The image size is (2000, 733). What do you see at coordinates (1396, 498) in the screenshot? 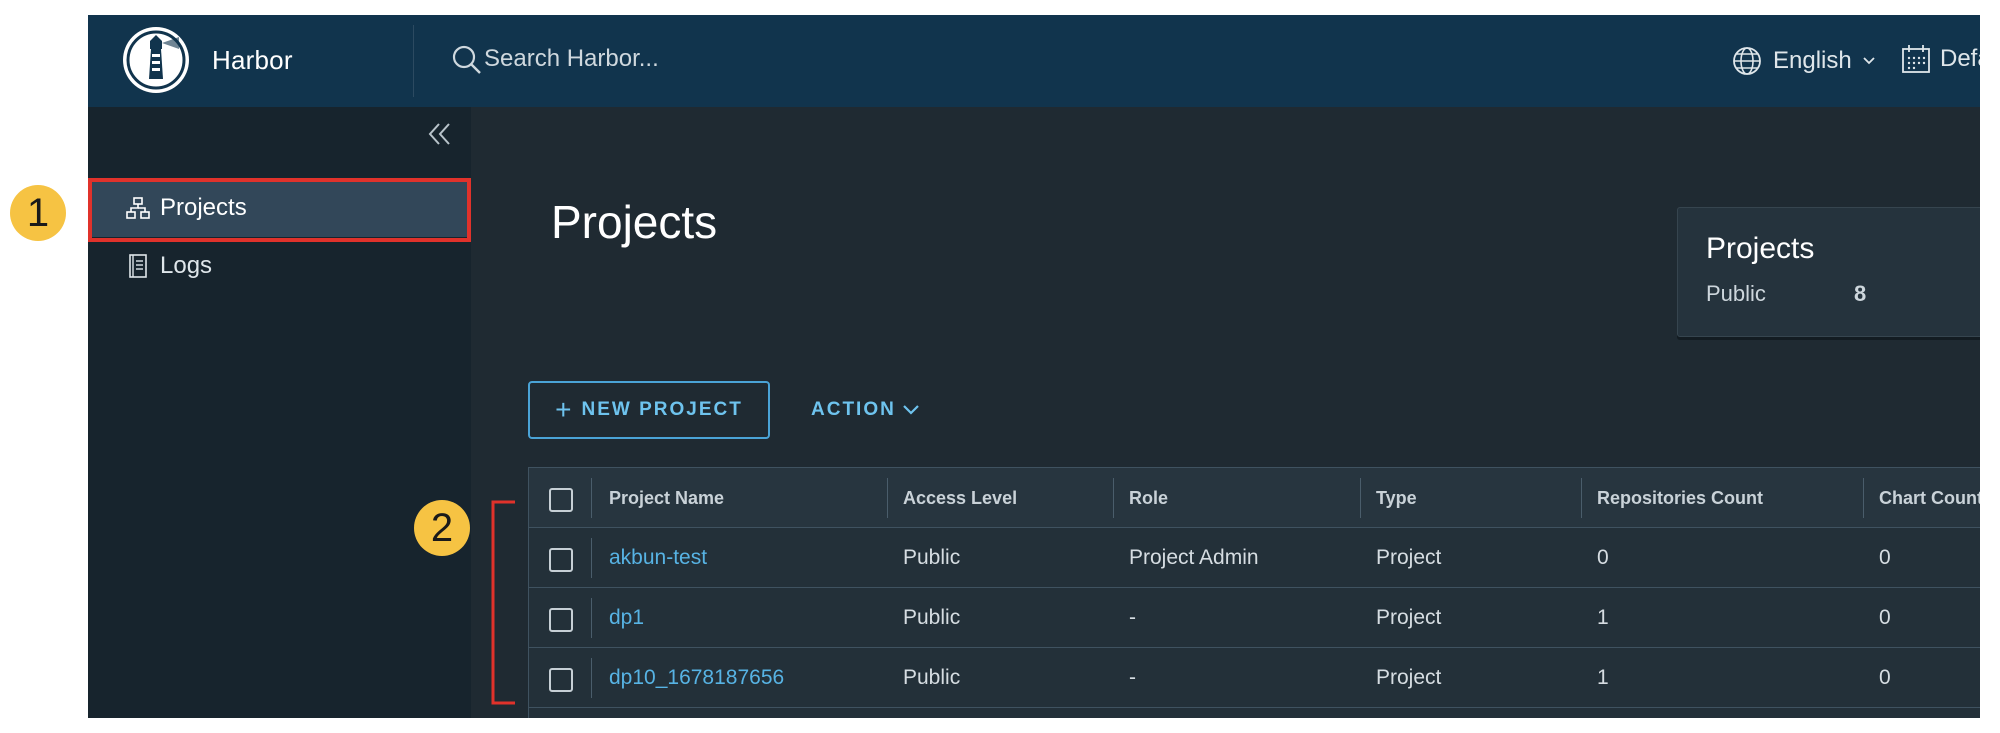
I see `column-header-type: Type` at bounding box center [1396, 498].